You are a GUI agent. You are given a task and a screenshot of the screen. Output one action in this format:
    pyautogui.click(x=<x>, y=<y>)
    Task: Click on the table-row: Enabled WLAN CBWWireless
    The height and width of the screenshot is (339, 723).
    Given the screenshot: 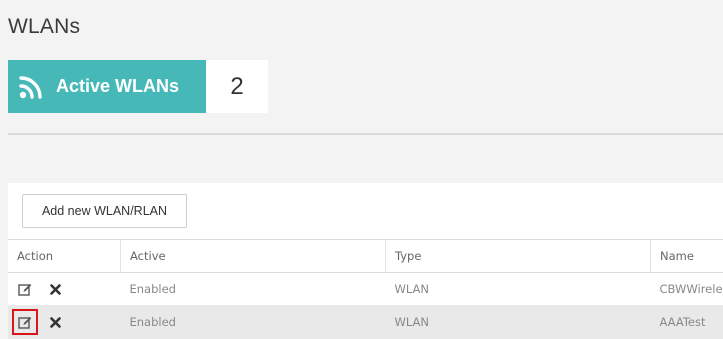 What is the action you would take?
    pyautogui.click(x=365, y=289)
    